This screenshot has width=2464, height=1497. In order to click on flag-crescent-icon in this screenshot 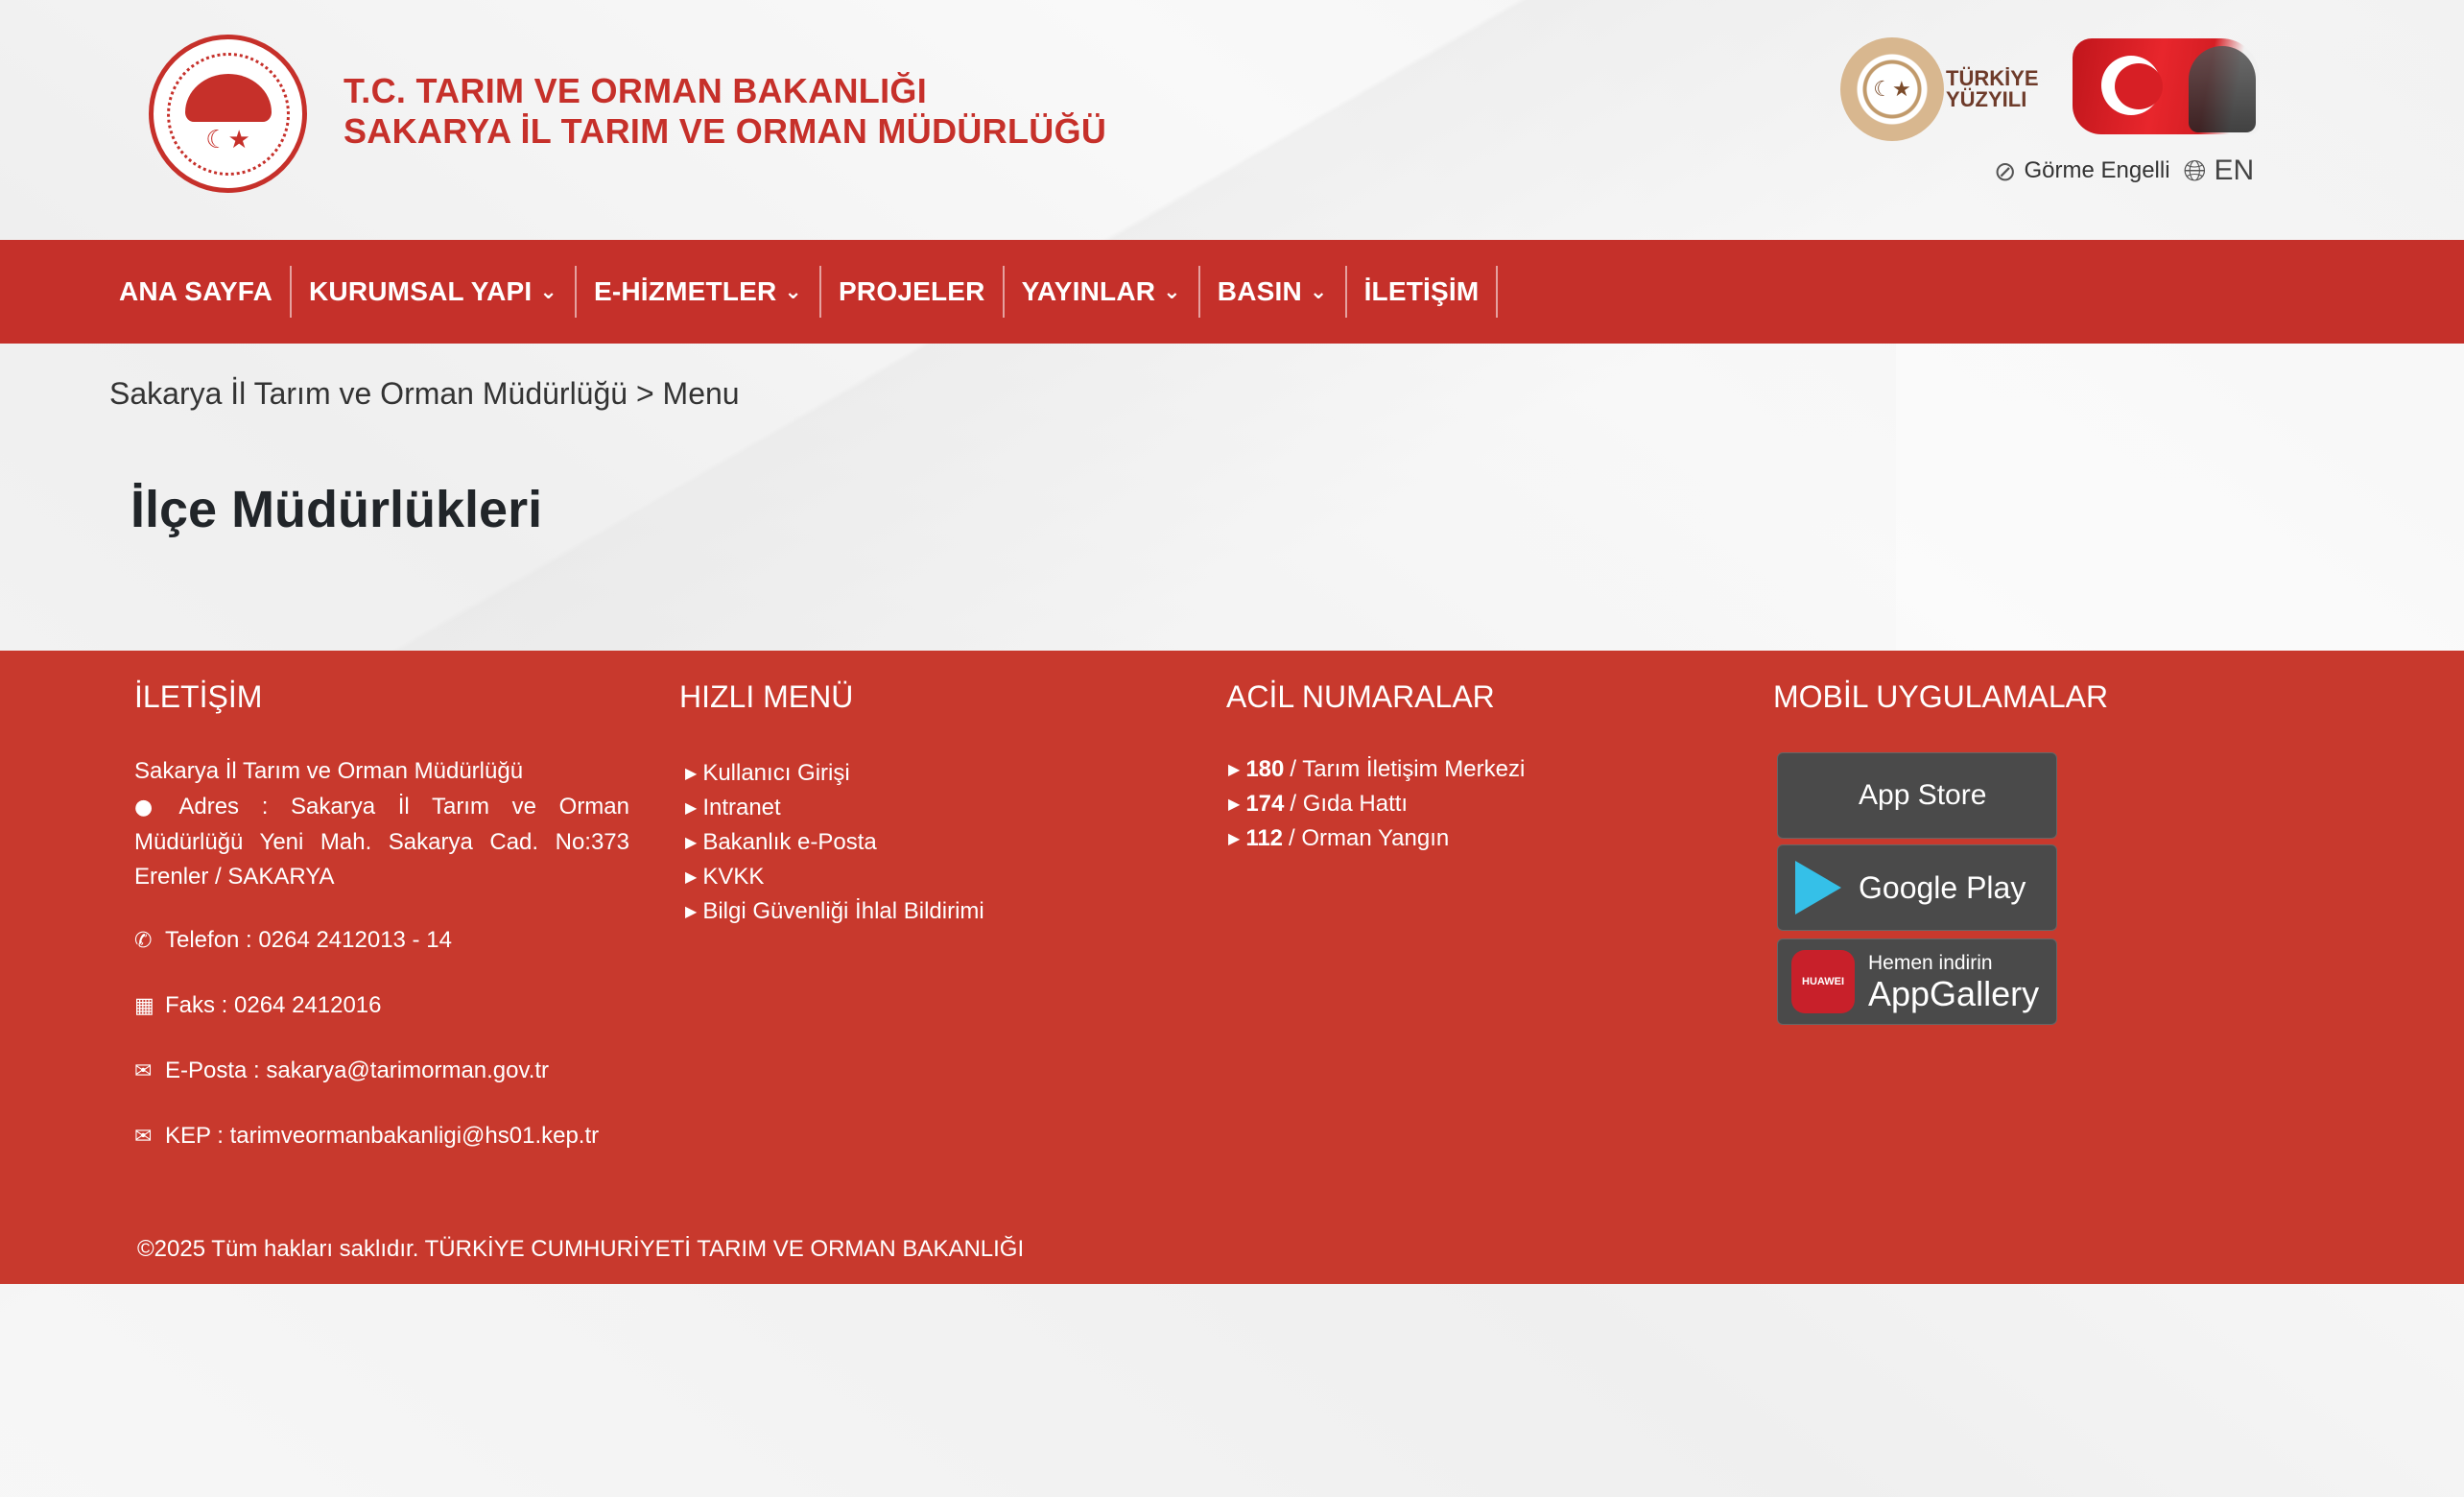, I will do `click(2132, 85)`.